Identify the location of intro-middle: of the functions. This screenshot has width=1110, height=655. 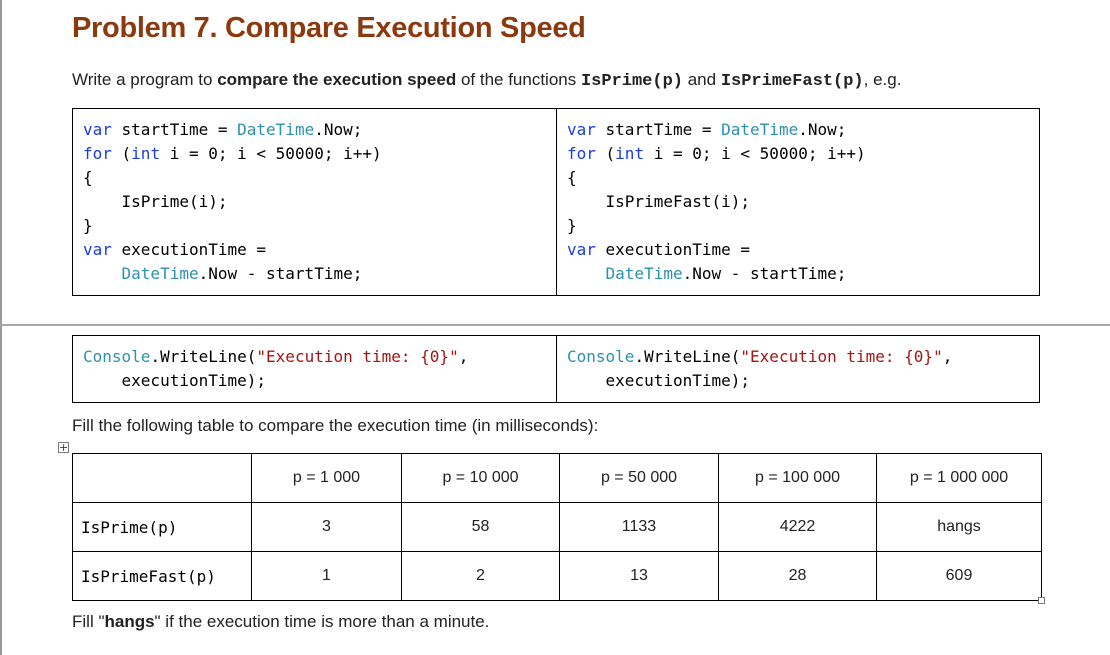
(518, 79).